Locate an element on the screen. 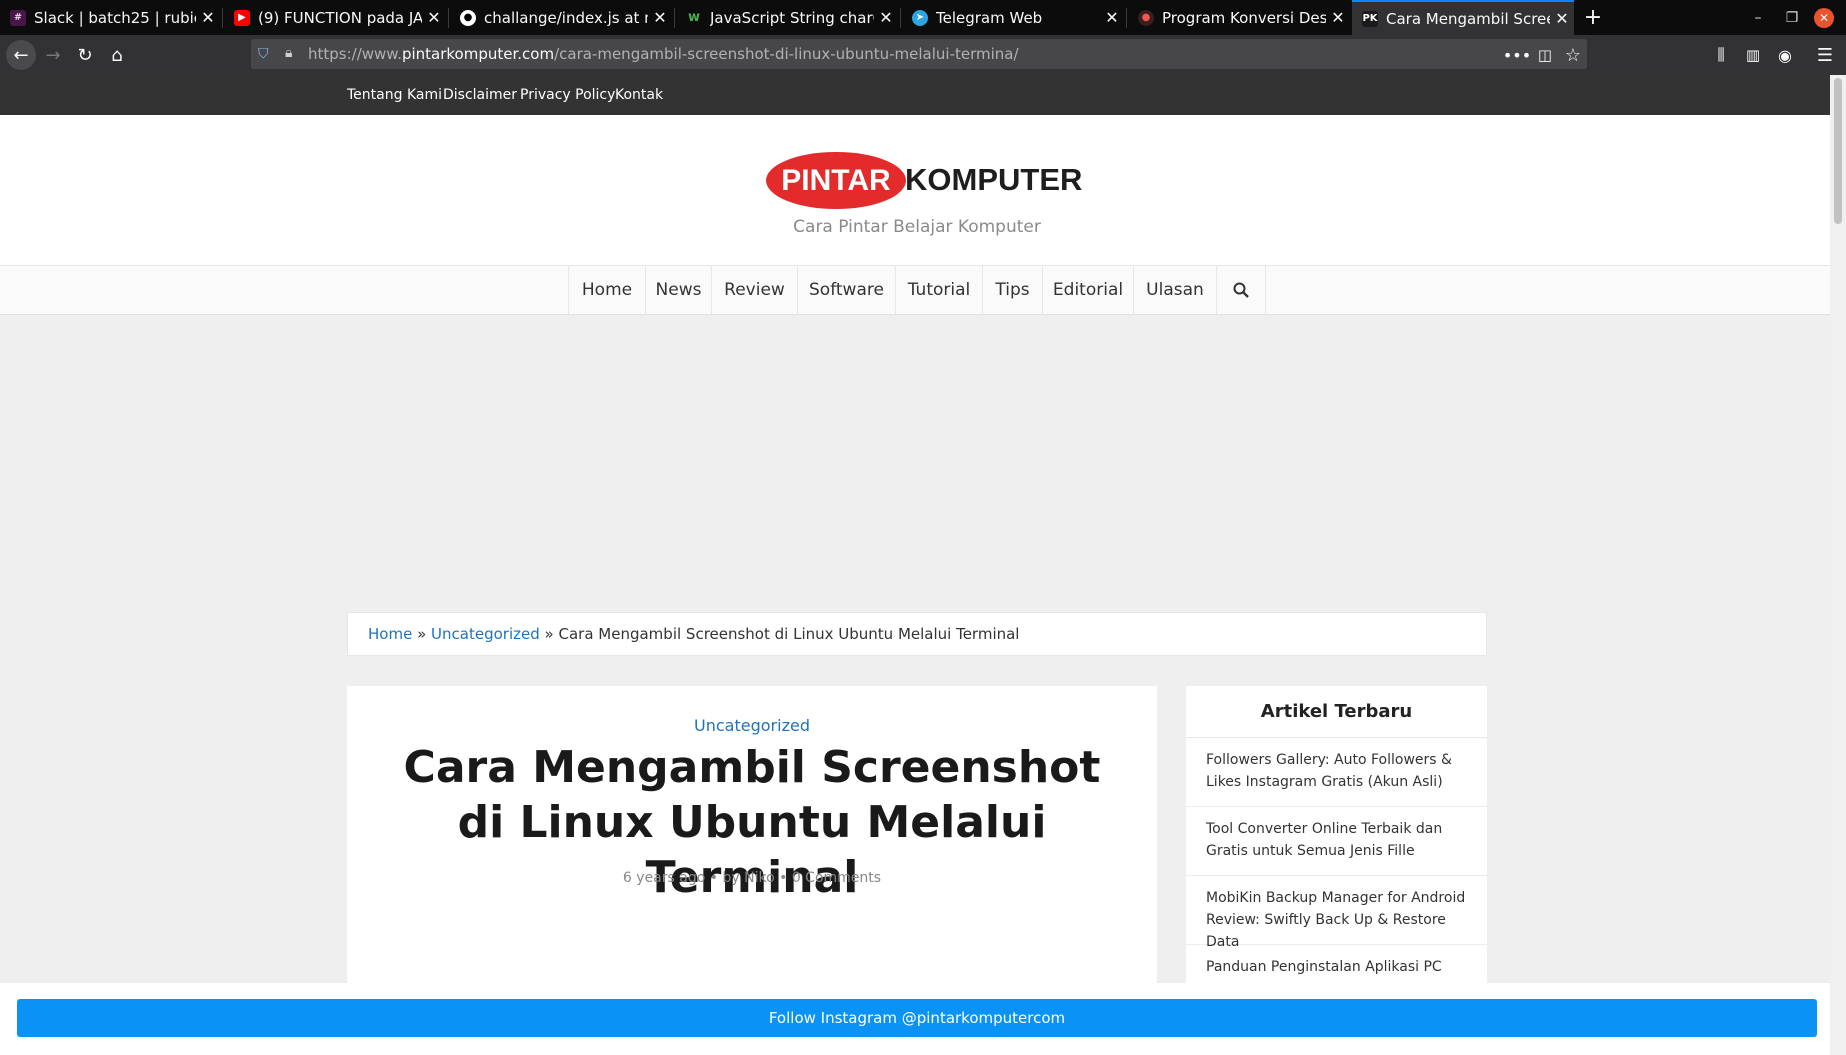 This screenshot has width=1846, height=1055. youtube-icon: ▶ is located at coordinates (242, 17).